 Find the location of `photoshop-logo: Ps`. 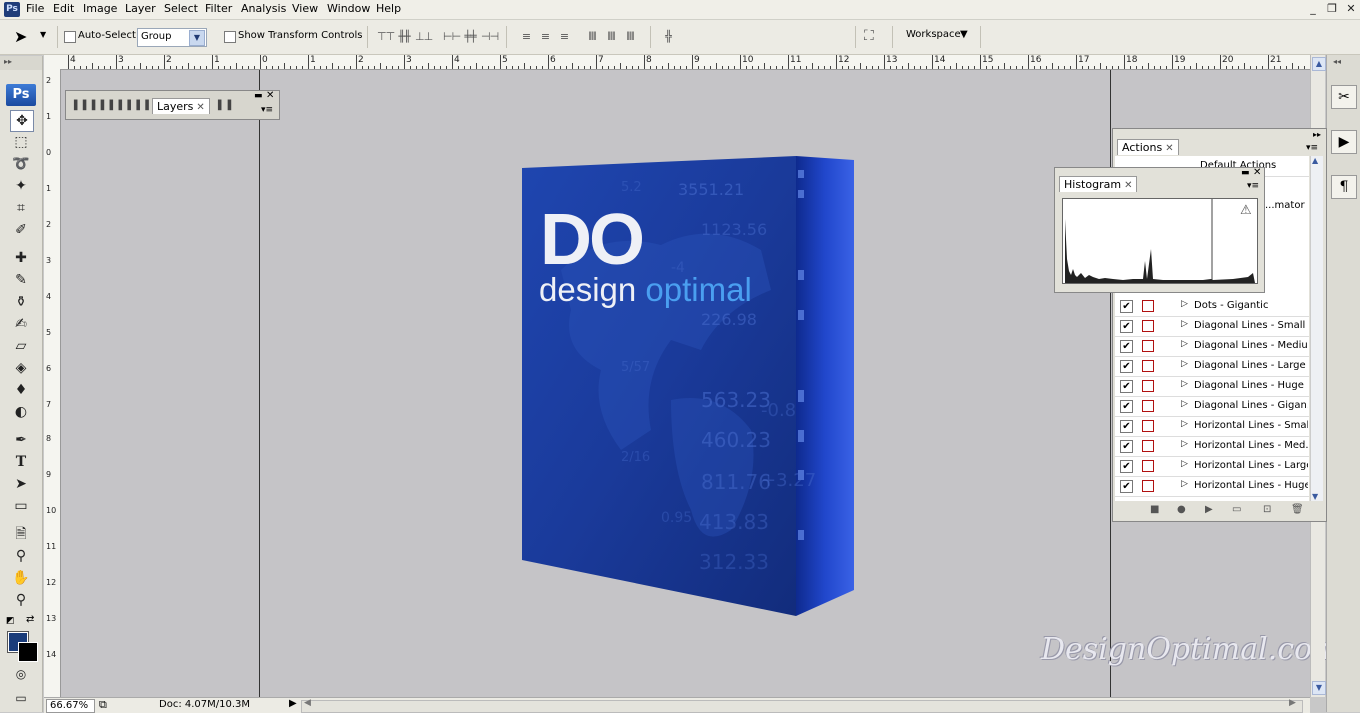

photoshop-logo: Ps is located at coordinates (21, 95).